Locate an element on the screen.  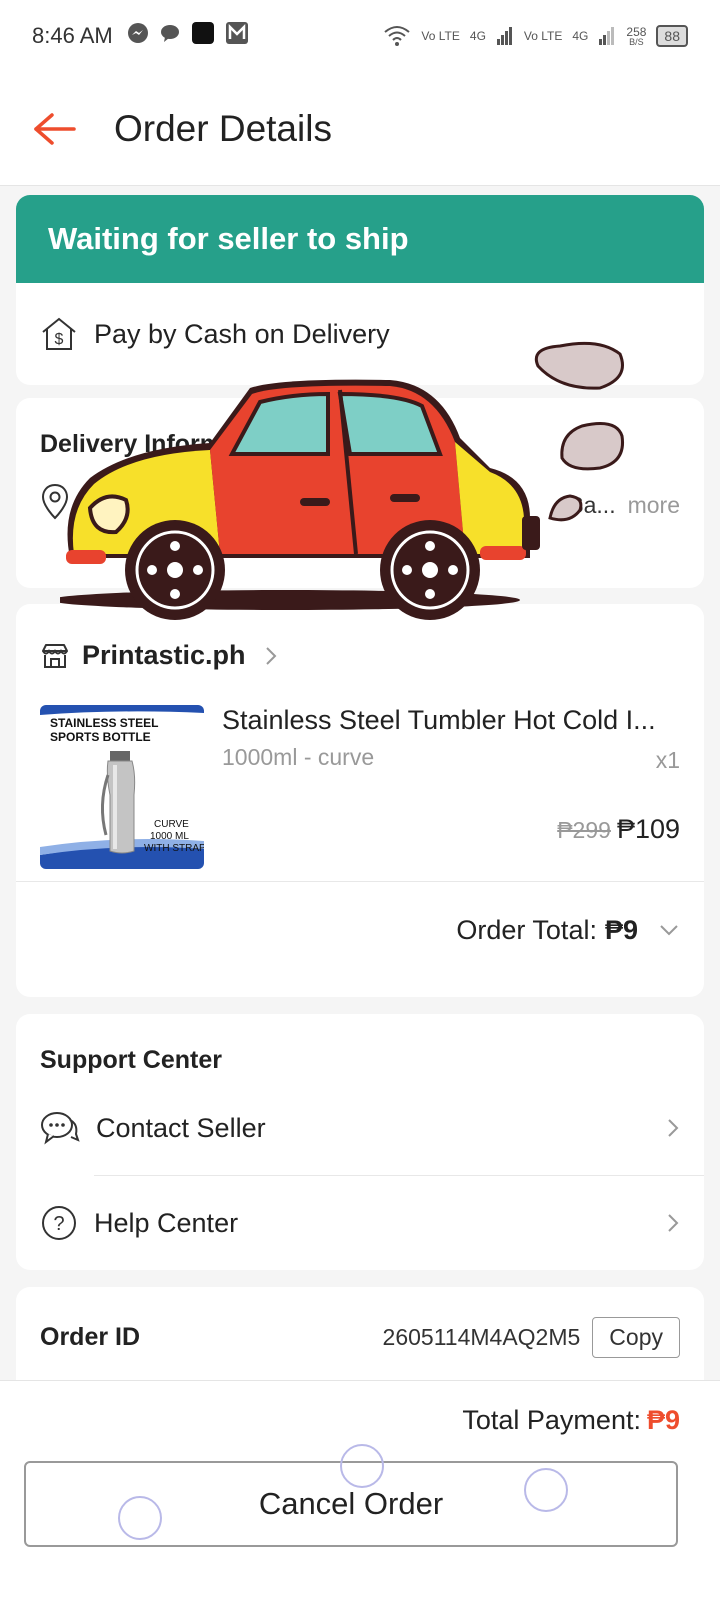
messenger-icon is located at coordinates (138, 36).